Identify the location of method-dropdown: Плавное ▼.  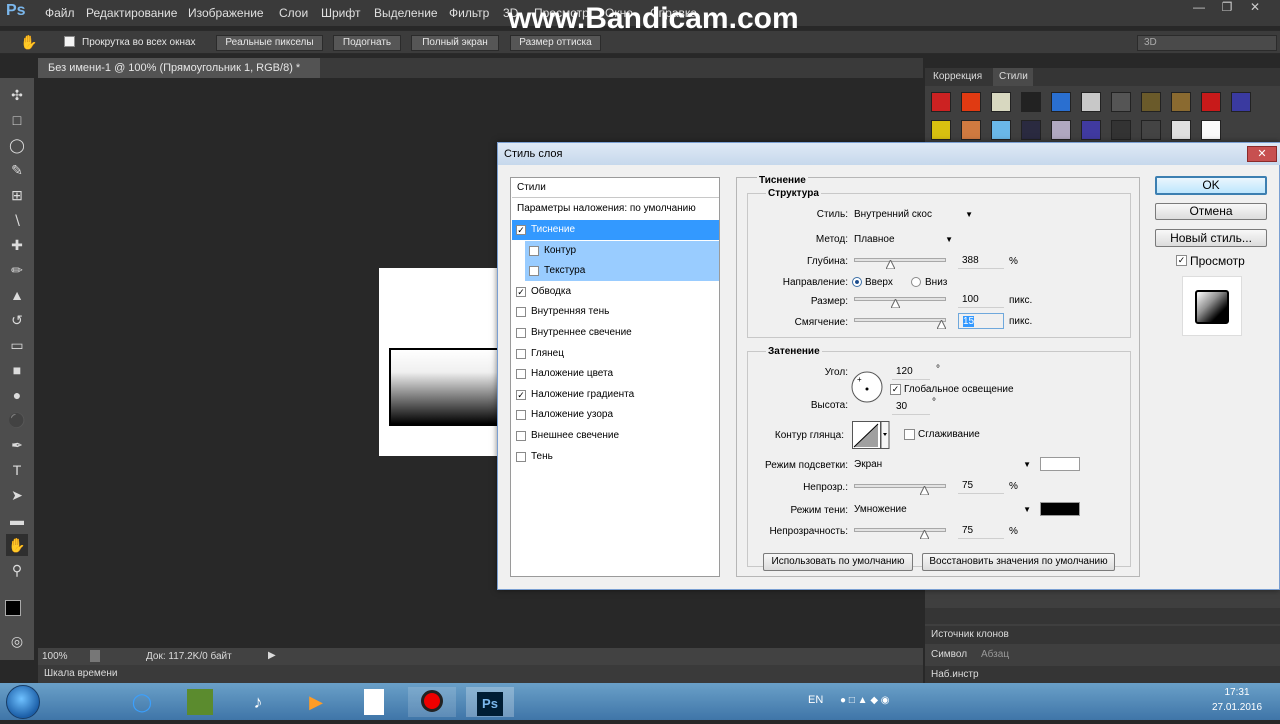
(903, 240).